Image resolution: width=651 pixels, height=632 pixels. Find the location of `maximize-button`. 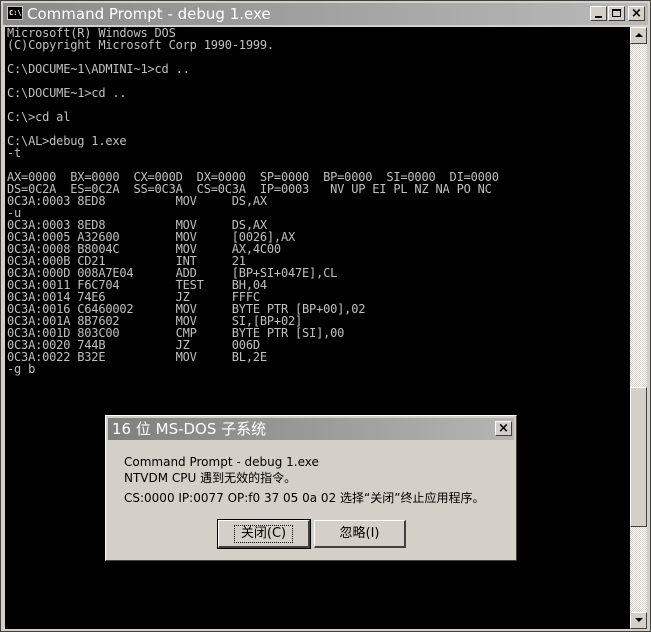

maximize-button is located at coordinates (616, 13).